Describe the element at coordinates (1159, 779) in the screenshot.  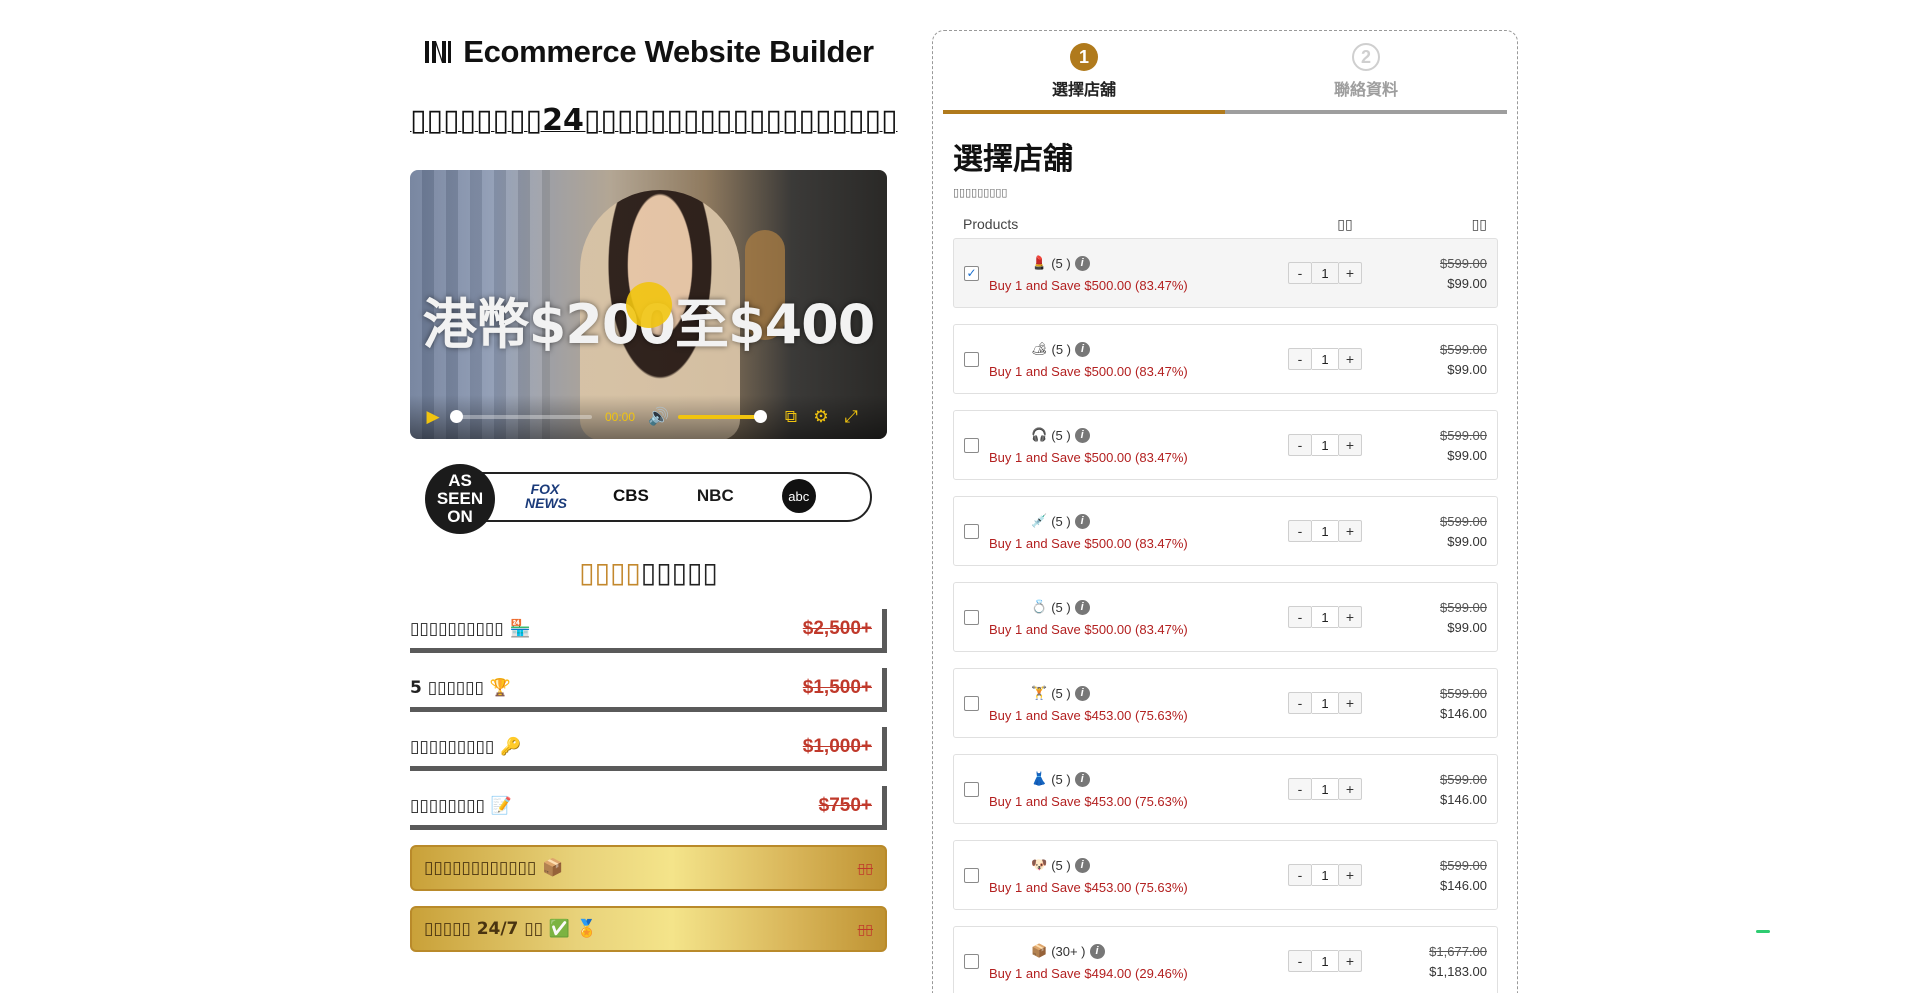
I see `product-name: 👗 (5 ) i` at that location.